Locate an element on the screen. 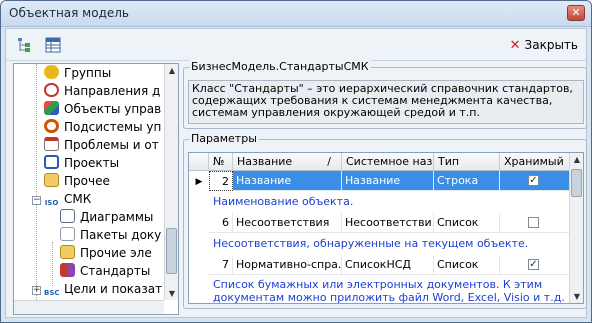 This screenshot has height=323, width=592. title-bar: Объектная модель ✕ is located at coordinates (296, 14).